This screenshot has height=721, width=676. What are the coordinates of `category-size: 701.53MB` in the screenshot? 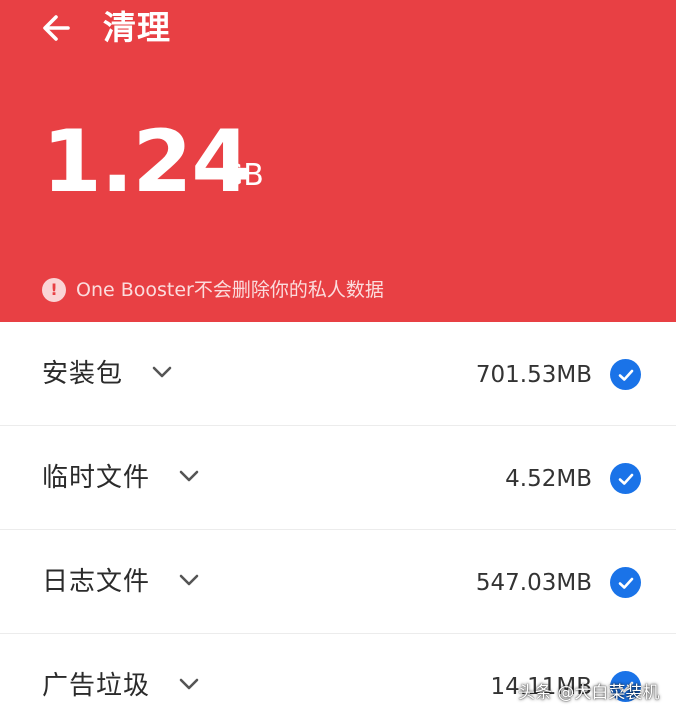 It's located at (533, 375).